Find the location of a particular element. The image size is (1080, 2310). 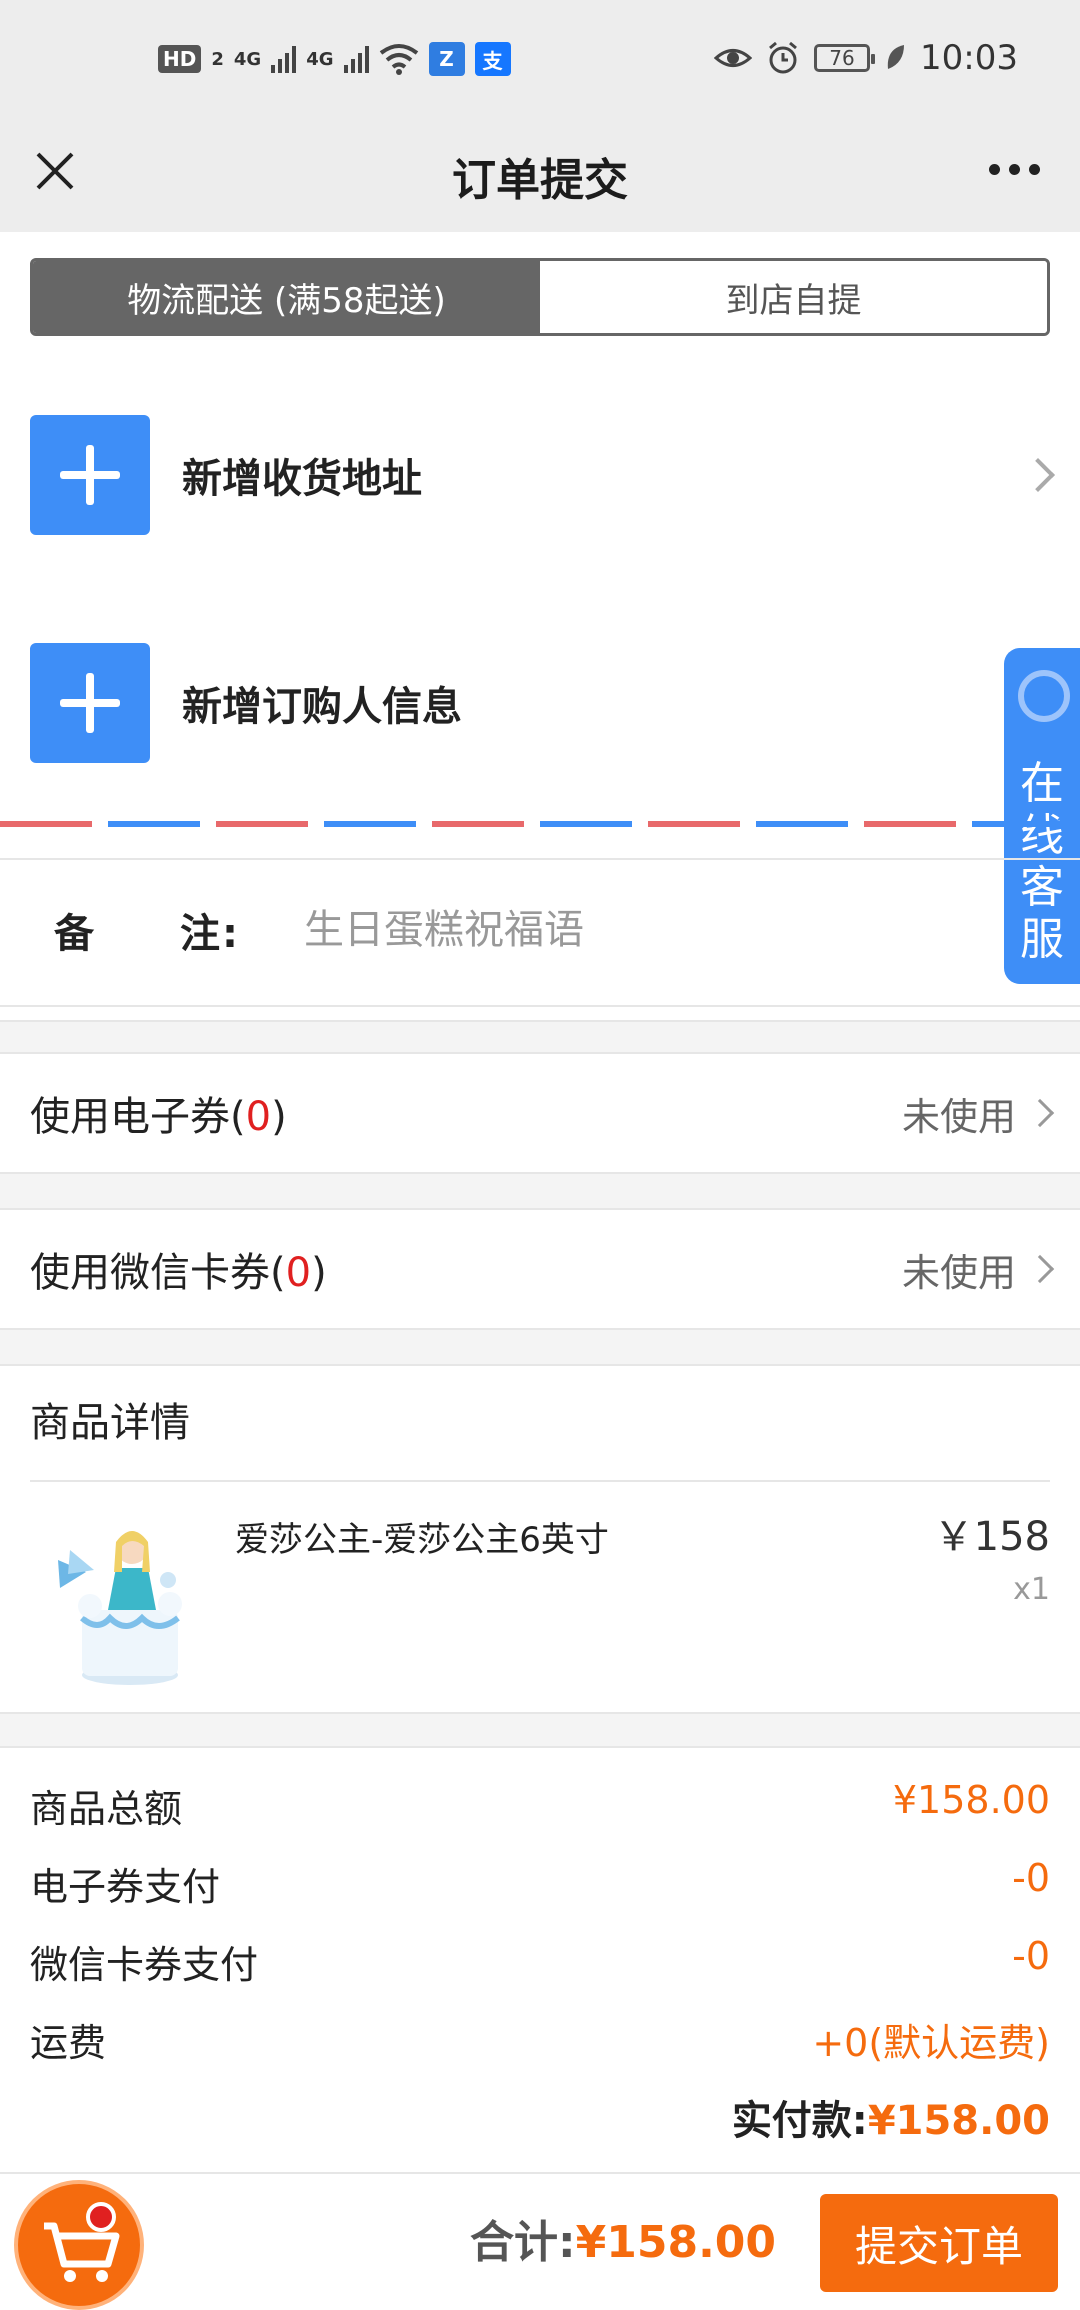

app-icon: Z is located at coordinates (446, 59).